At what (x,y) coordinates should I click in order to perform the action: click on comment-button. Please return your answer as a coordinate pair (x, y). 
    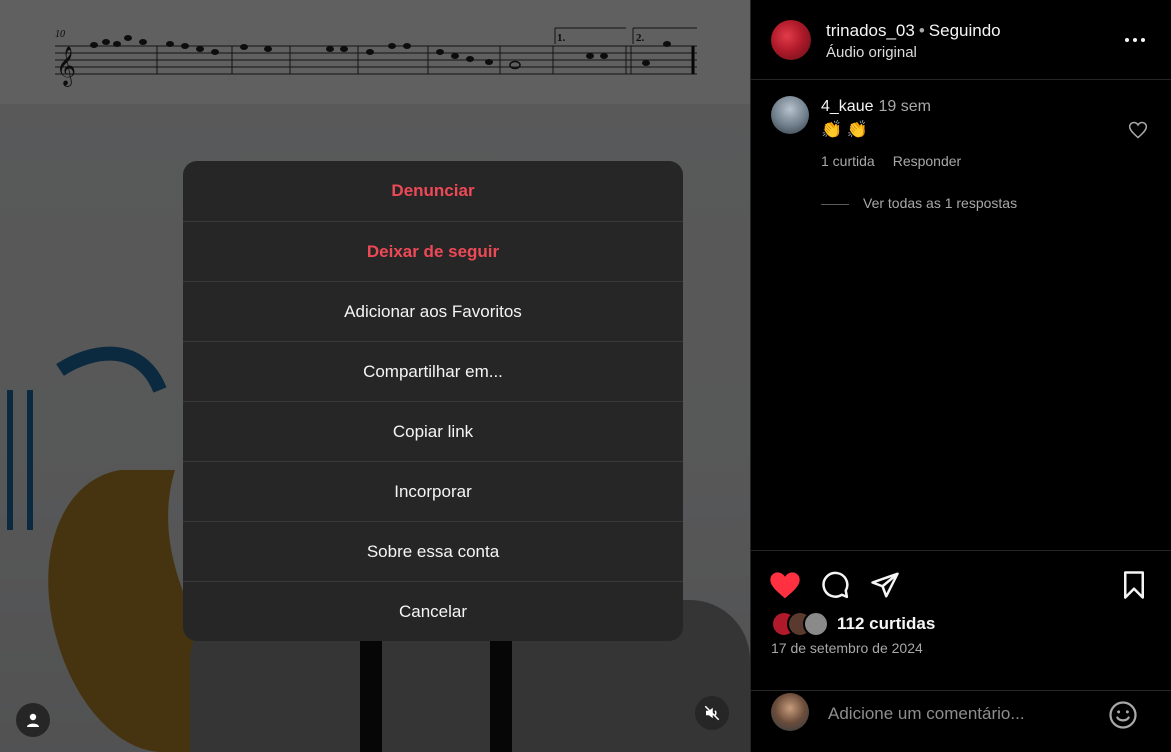
    Looking at the image, I should click on (835, 585).